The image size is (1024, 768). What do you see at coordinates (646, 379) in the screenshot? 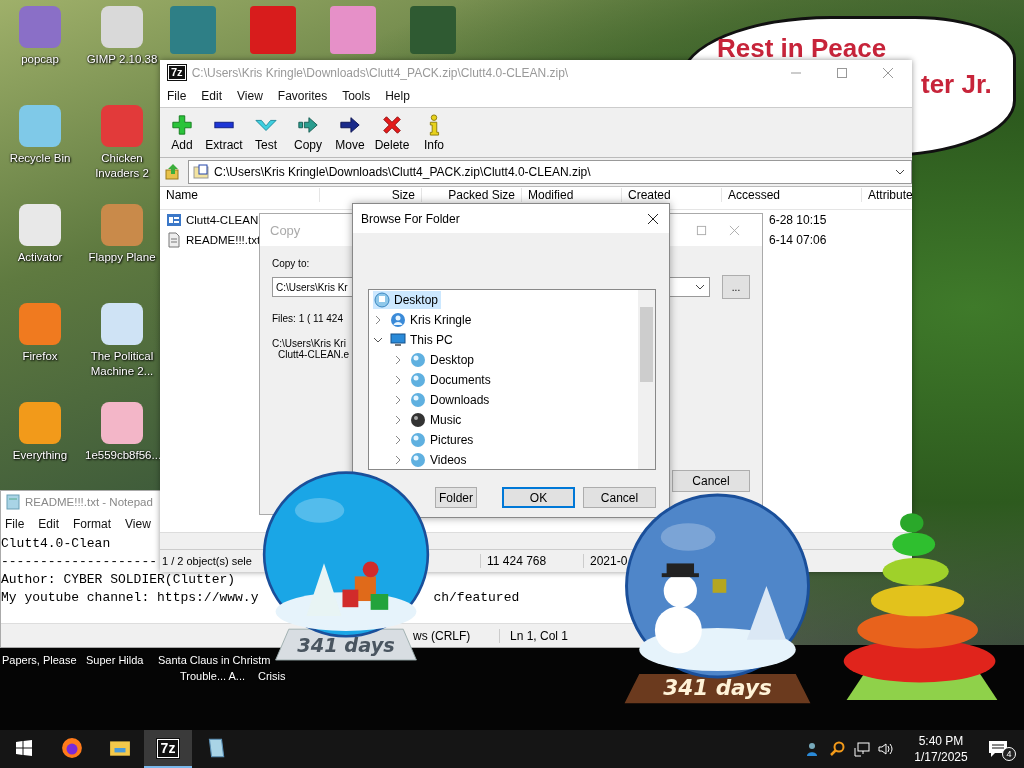
I see `scrollbar` at bounding box center [646, 379].